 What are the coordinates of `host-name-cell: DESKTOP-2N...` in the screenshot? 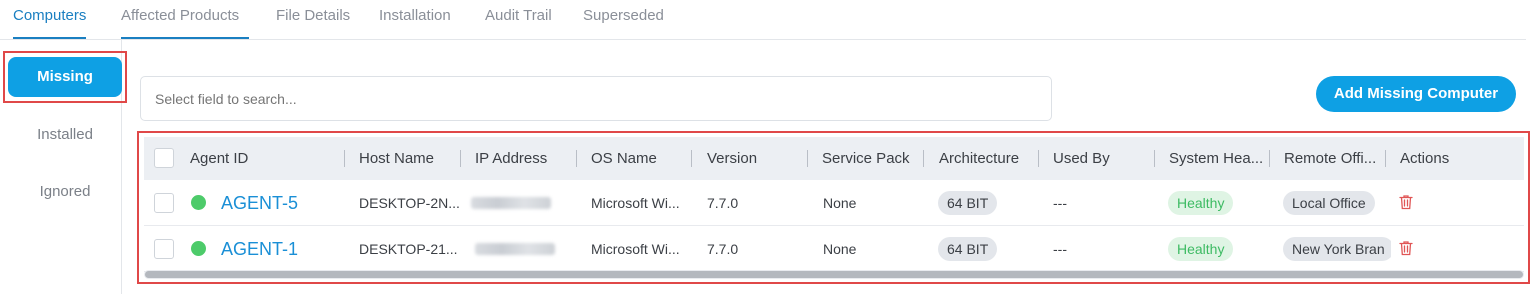 It's located at (409, 203).